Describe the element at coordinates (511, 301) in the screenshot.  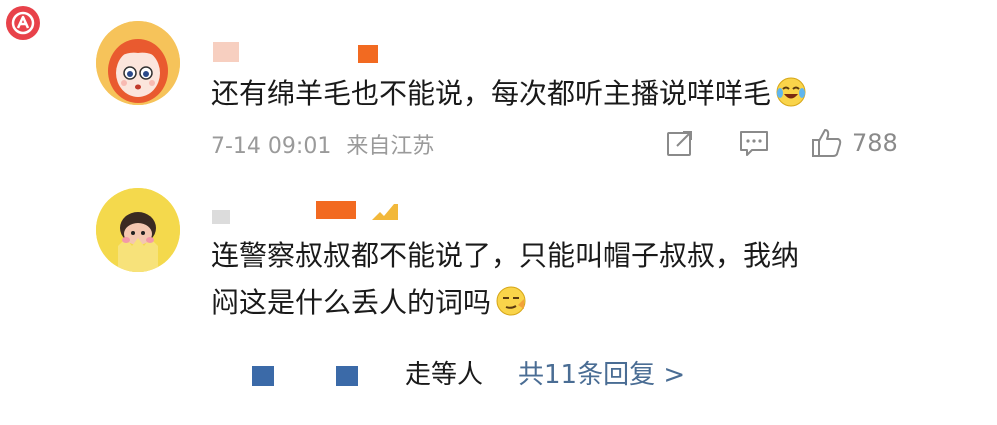
I see `smirk-emoji-icon` at that location.